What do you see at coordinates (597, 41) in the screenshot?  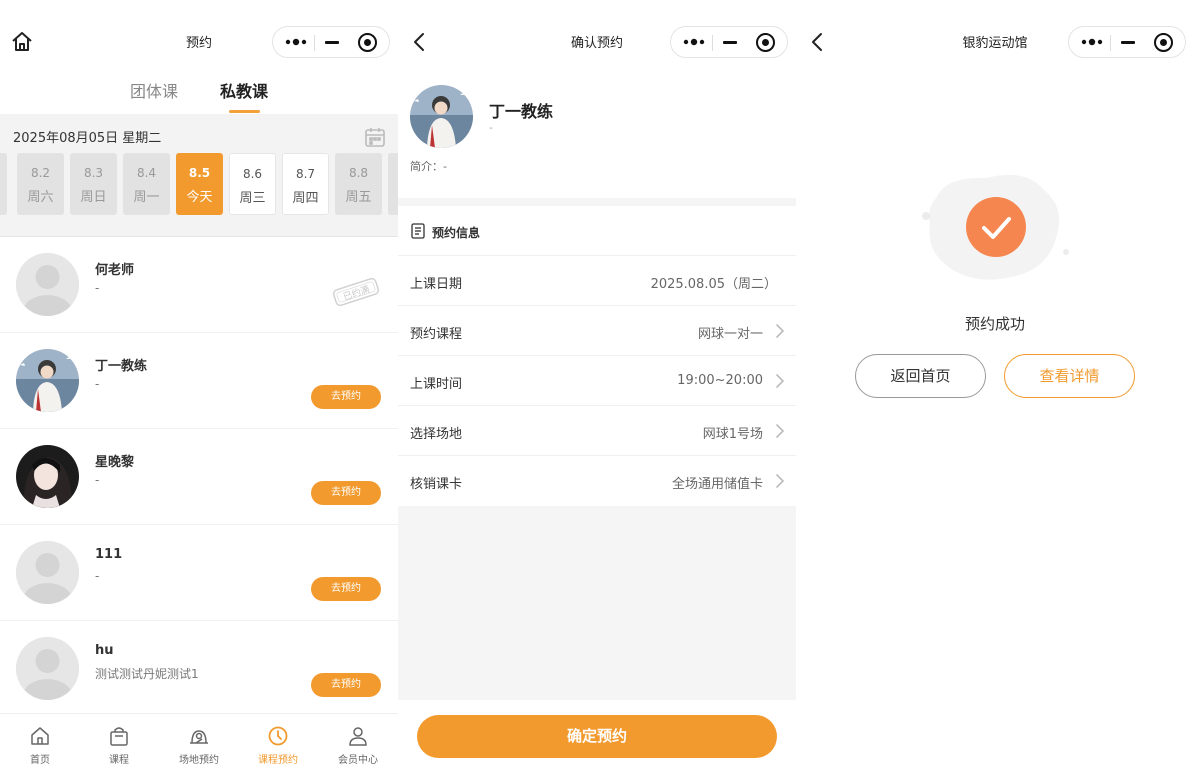 I see `navbar: 确认预约` at bounding box center [597, 41].